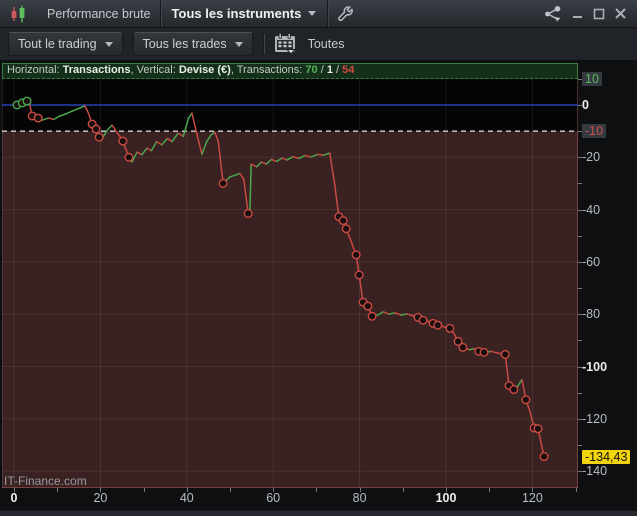 The image size is (637, 516). I want to click on instruments-dropdown-label: Tous les instruments, so click(236, 13).